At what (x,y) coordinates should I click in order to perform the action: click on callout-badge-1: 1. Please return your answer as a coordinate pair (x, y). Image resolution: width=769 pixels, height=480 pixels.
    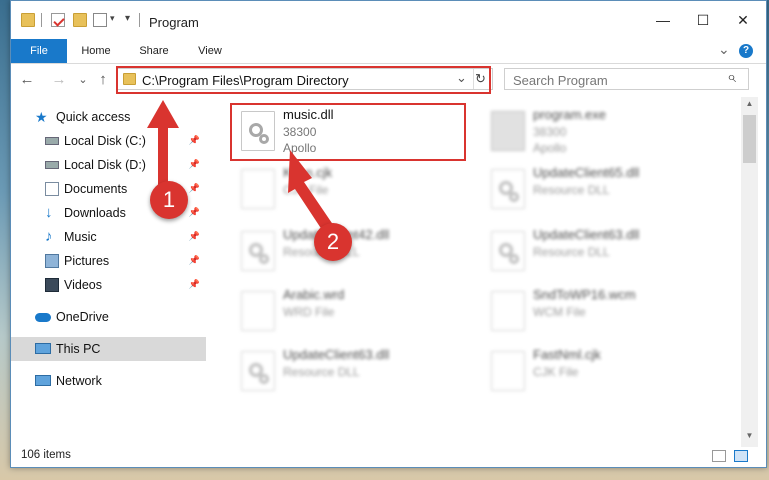
    Looking at the image, I should click on (169, 200).